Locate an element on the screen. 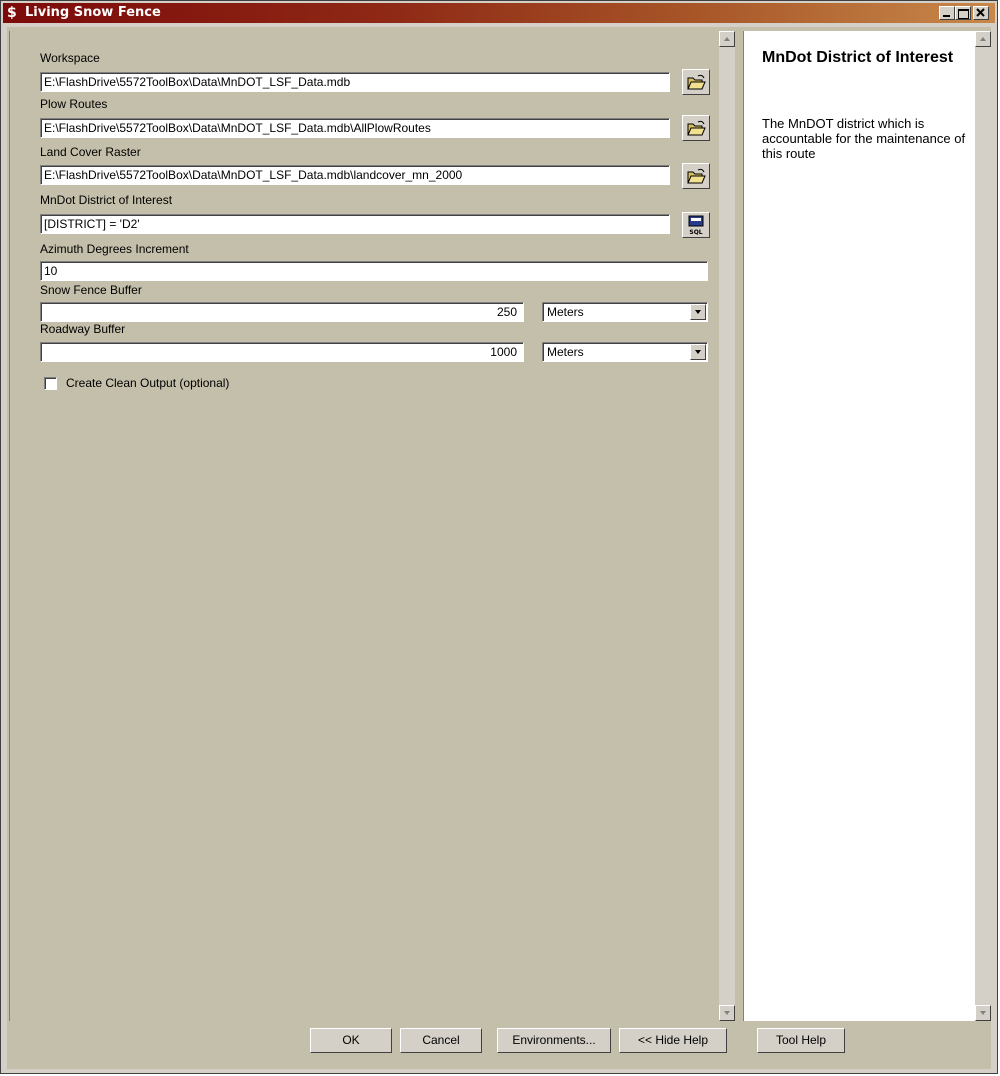  close-icon is located at coordinates (980, 12).